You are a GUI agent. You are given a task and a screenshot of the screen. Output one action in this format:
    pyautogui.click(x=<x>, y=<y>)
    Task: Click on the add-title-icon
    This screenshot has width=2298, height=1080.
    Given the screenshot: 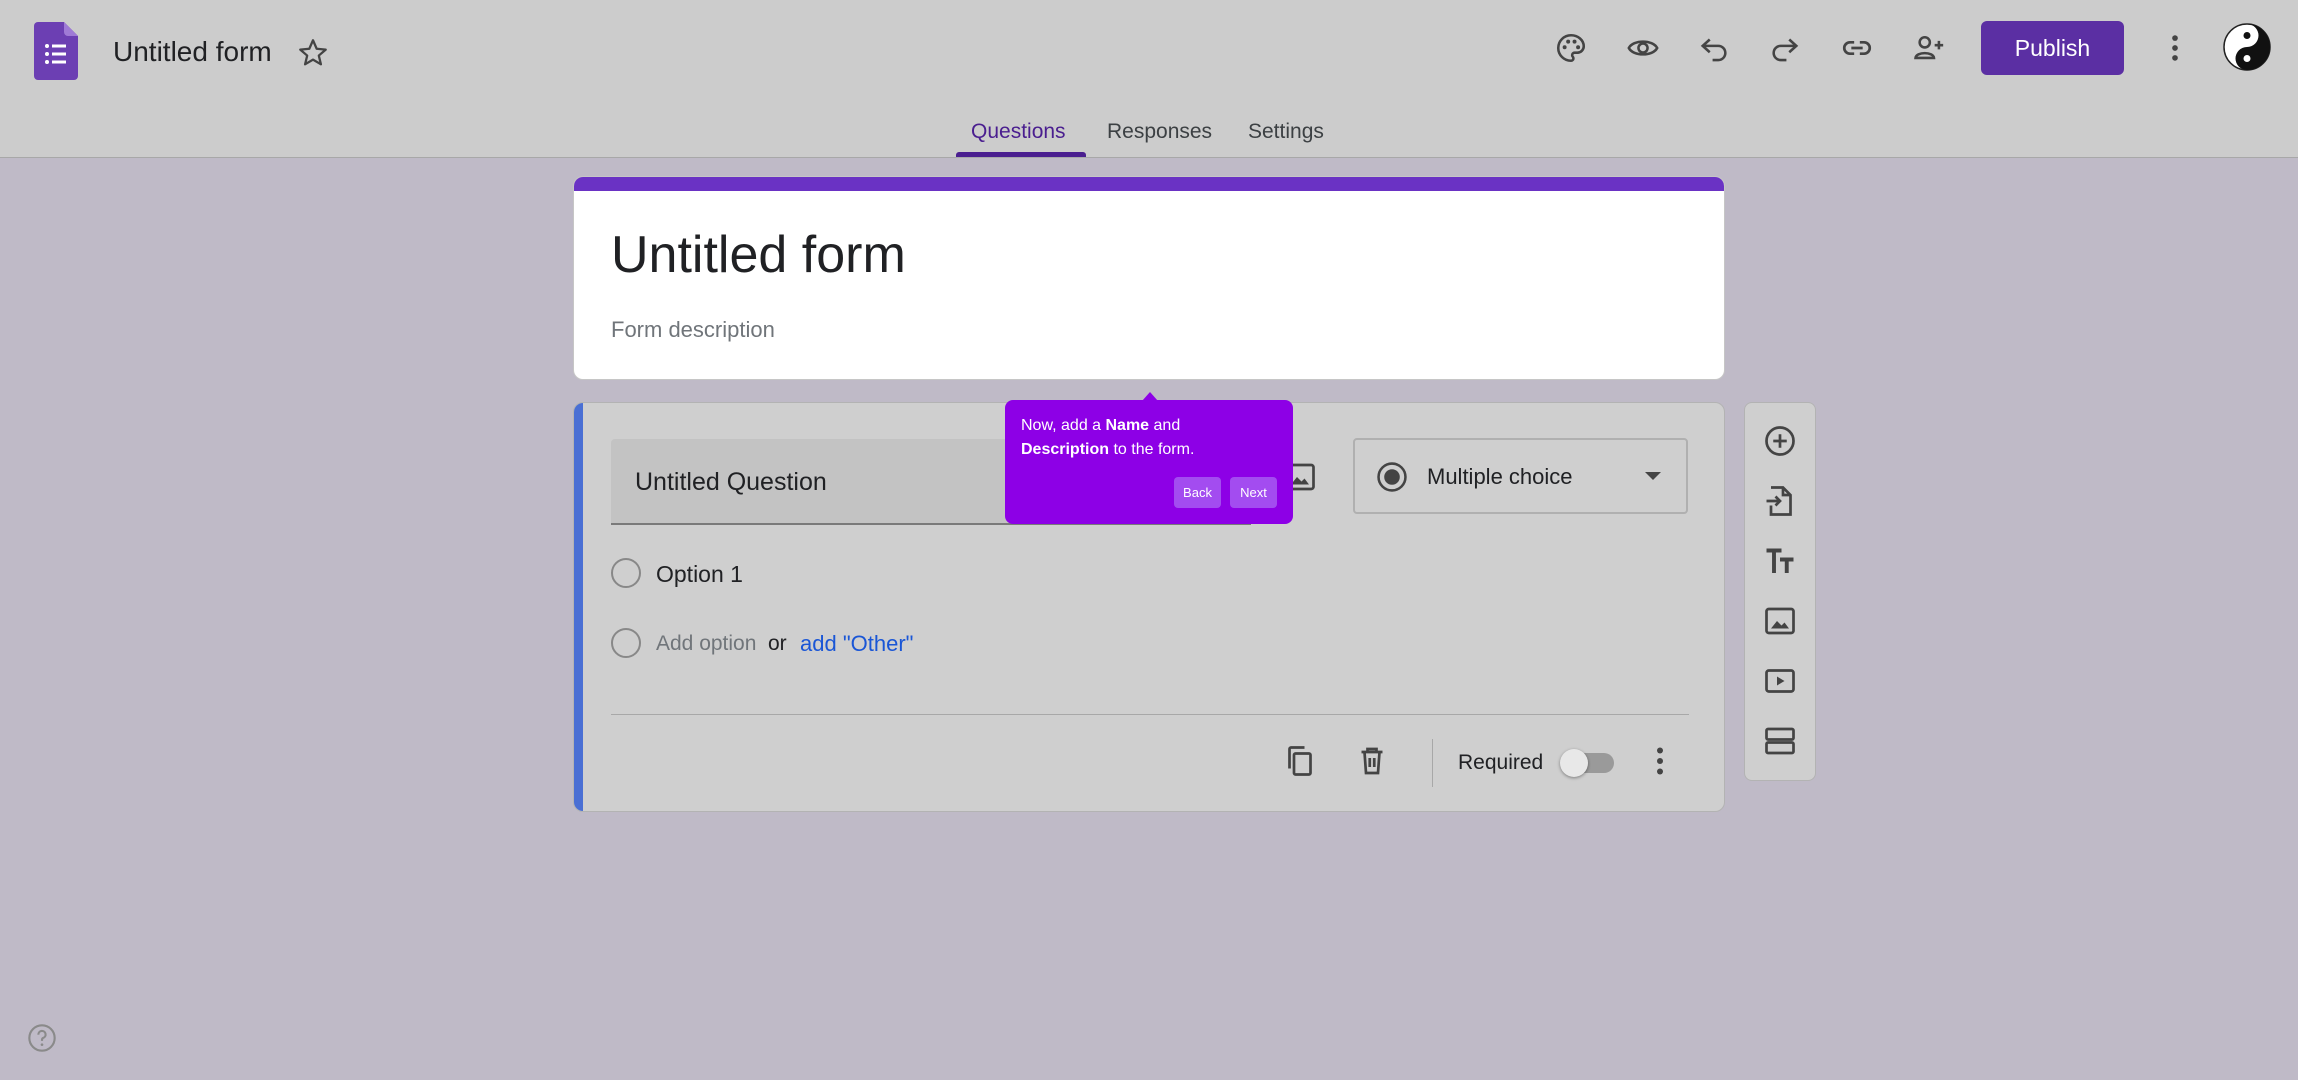 What is the action you would take?
    pyautogui.click(x=1780, y=561)
    